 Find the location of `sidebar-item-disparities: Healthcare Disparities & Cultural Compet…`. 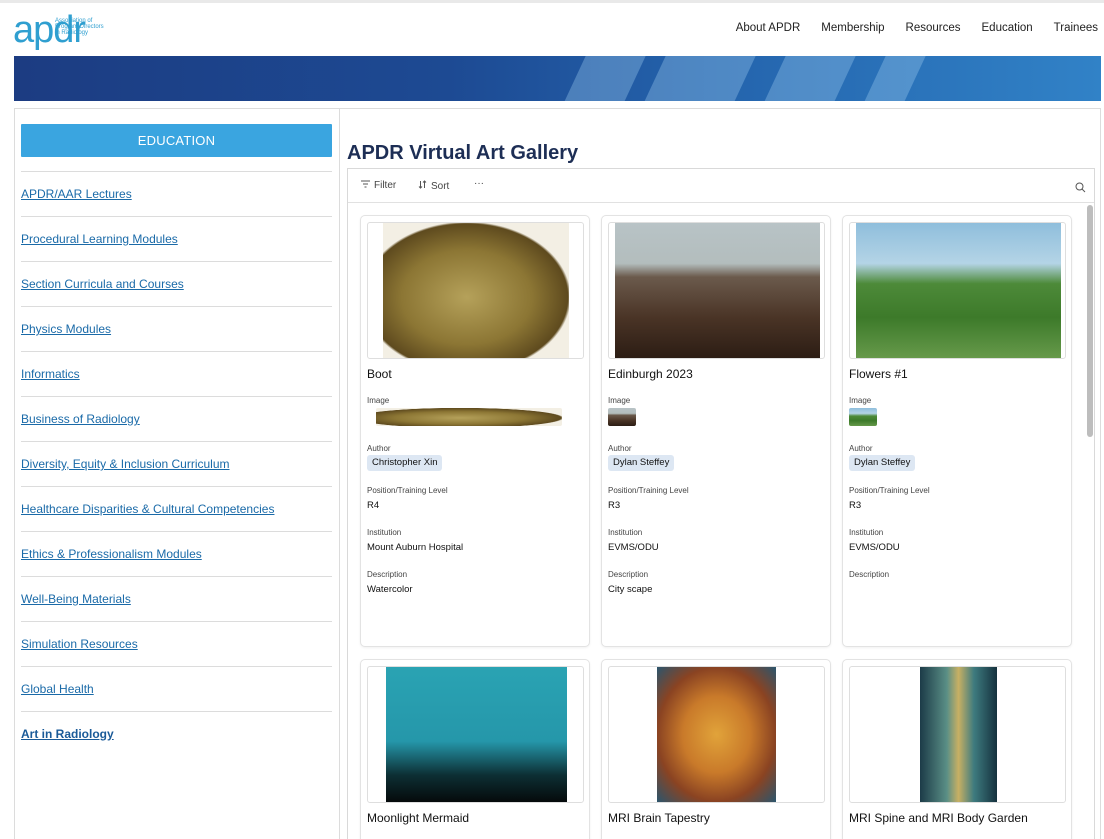

sidebar-item-disparities: Healthcare Disparities & Cultural Compet… is located at coordinates (176, 508).